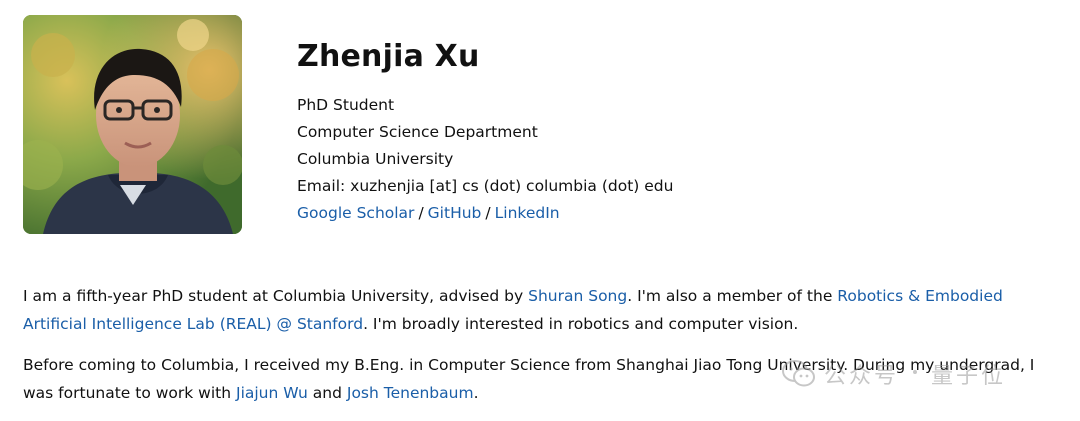 Image resolution: width=1080 pixels, height=421 pixels. Describe the element at coordinates (388, 56) in the screenshot. I see `profile-name: Zhenjia Xu` at that location.